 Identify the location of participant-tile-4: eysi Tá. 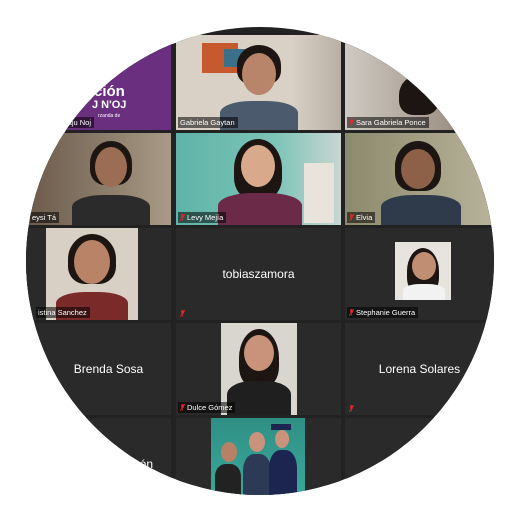
(98, 179).